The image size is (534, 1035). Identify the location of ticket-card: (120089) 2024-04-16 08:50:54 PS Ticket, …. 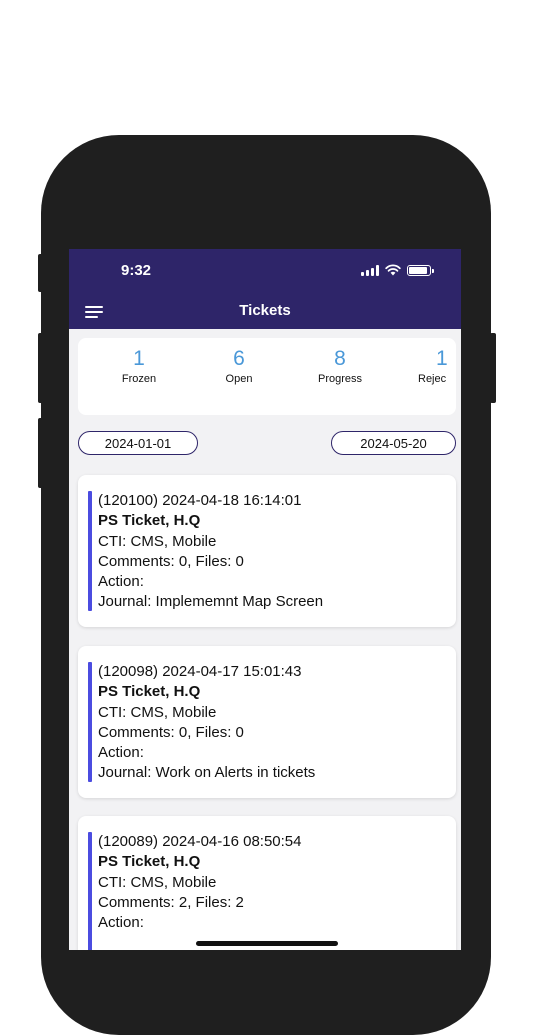
(267, 883).